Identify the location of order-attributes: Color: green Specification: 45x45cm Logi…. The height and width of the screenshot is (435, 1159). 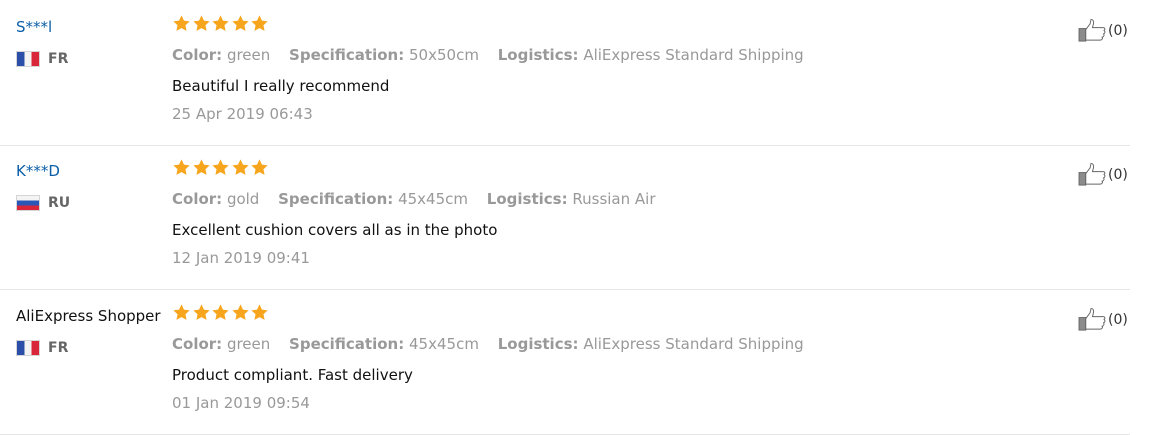
(495, 344).